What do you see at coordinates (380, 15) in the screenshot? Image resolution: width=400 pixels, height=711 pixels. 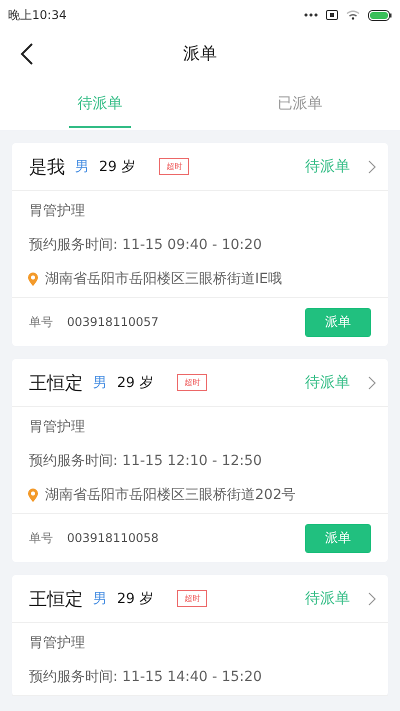 I see `battery-icon` at bounding box center [380, 15].